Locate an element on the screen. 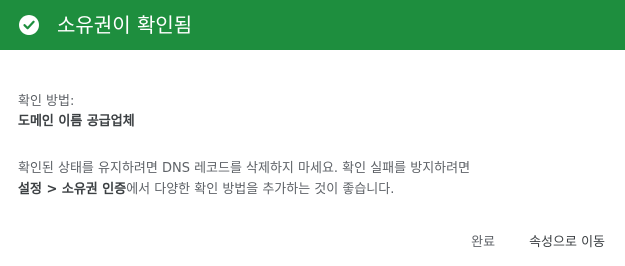  dialog-title: 소유권이 확인됨 is located at coordinates (125, 25).